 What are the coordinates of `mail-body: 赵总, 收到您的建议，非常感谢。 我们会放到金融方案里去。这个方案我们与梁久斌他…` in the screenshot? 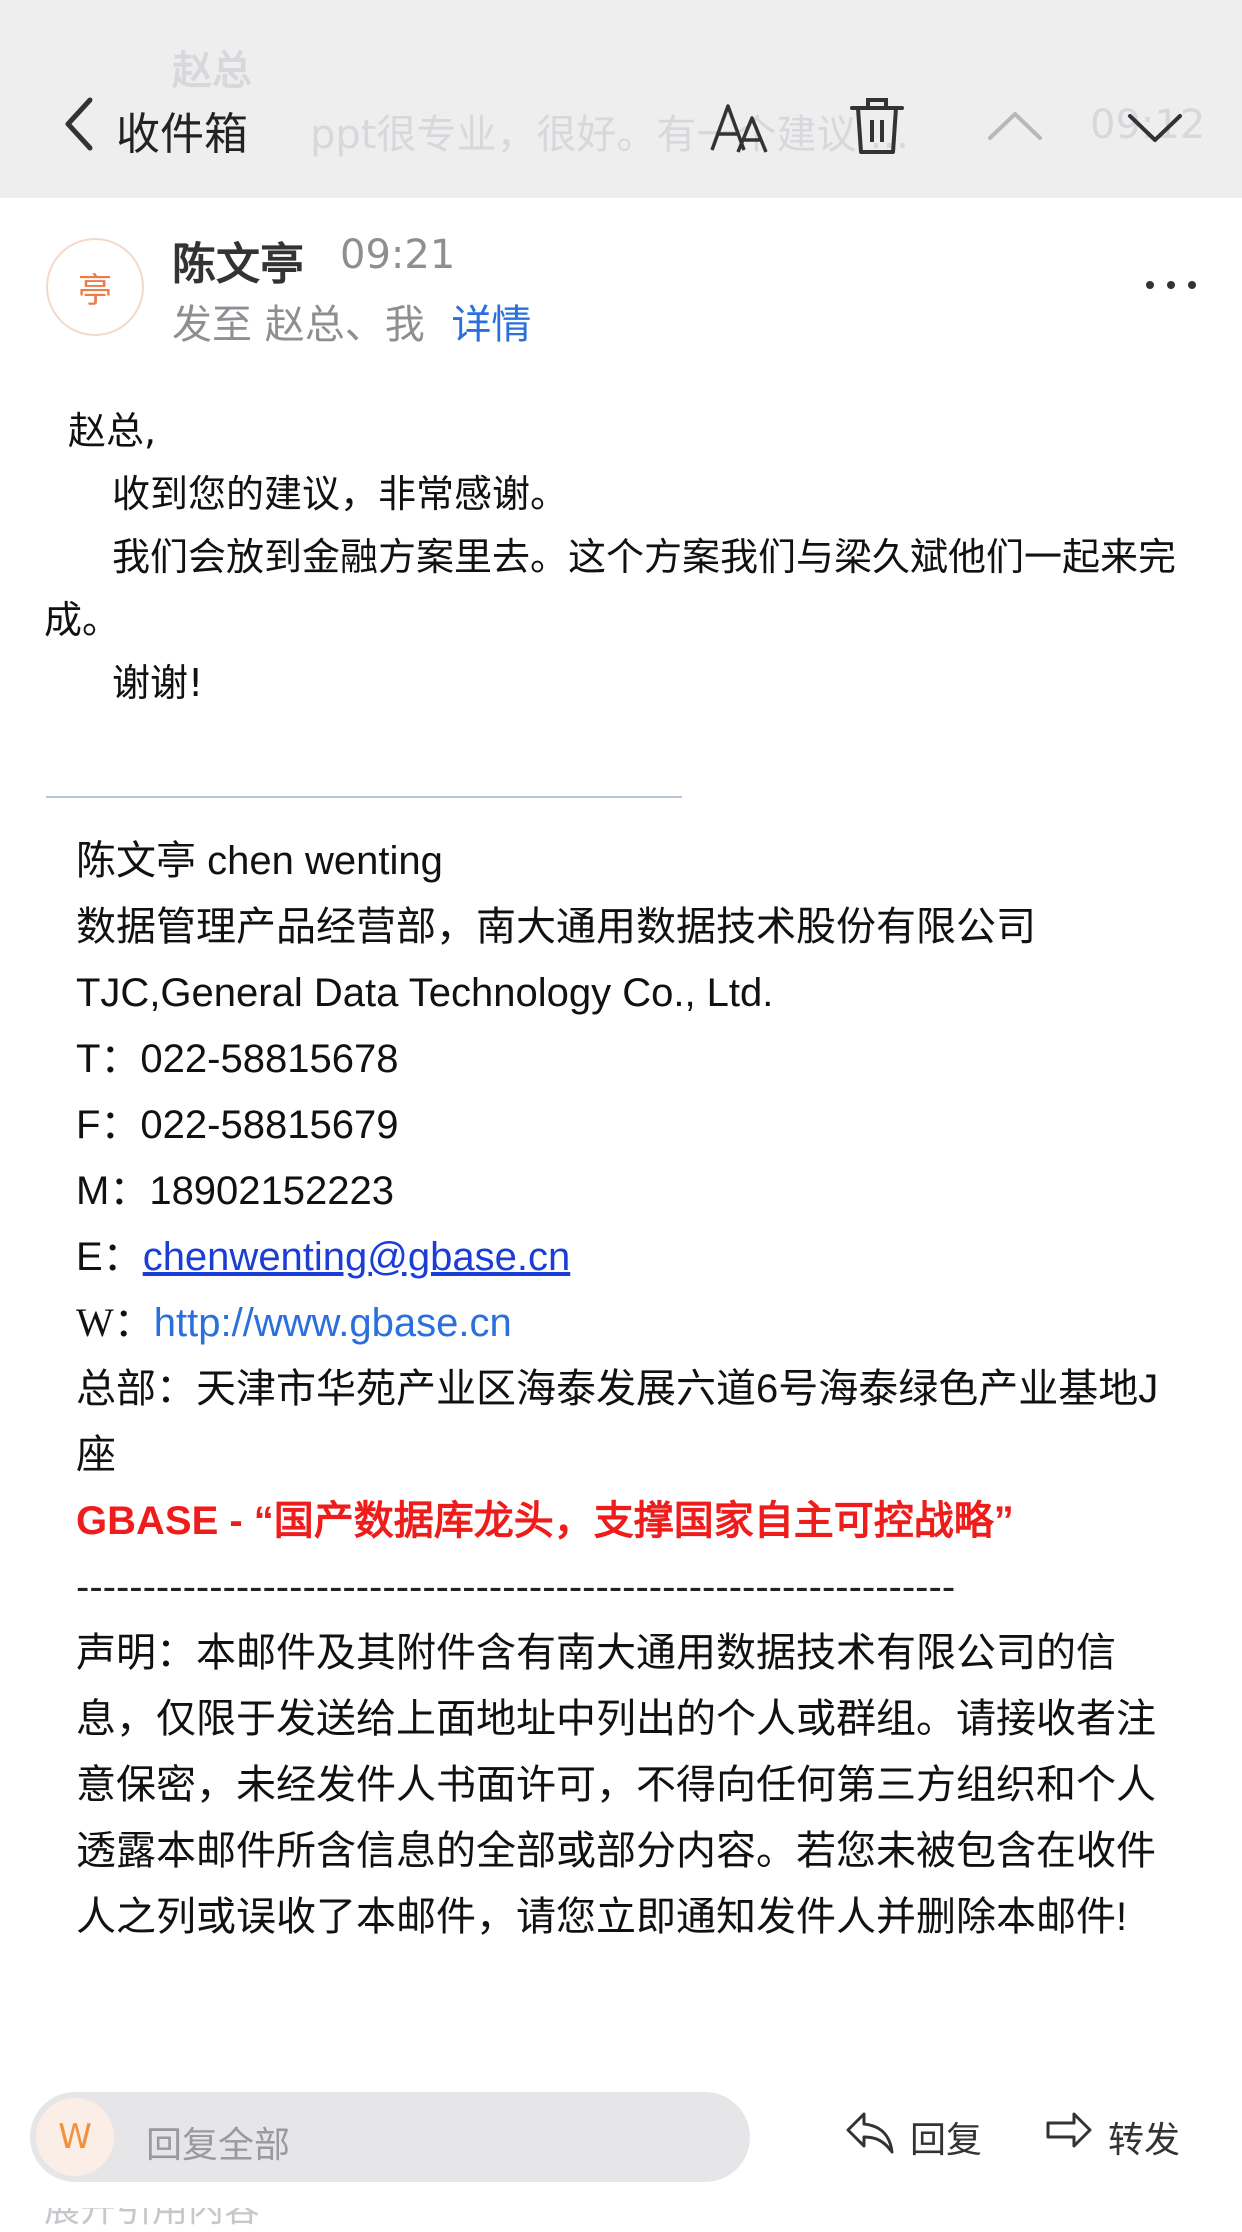 It's located at (624, 557).